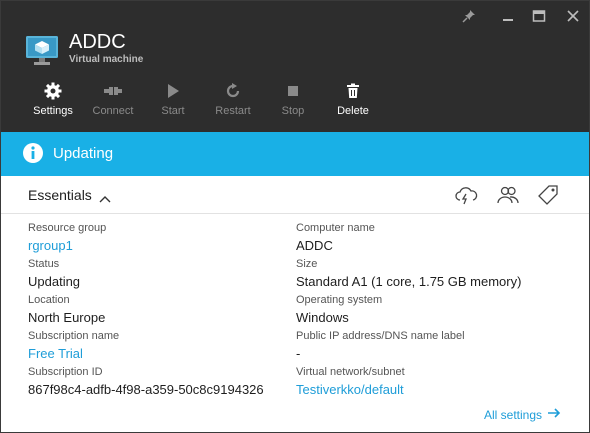 Image resolution: width=590 pixels, height=433 pixels. I want to click on info-icon, so click(33, 153).